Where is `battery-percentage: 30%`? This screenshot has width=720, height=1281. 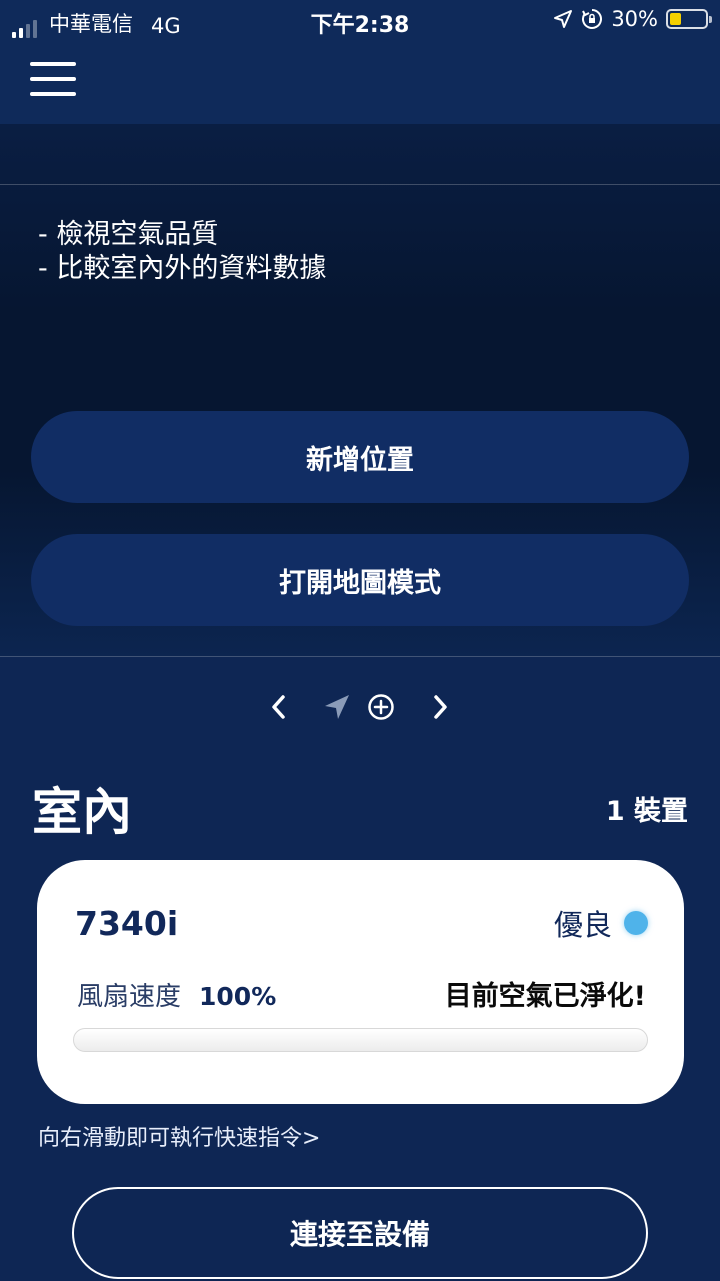
battery-percentage: 30% is located at coordinates (634, 19).